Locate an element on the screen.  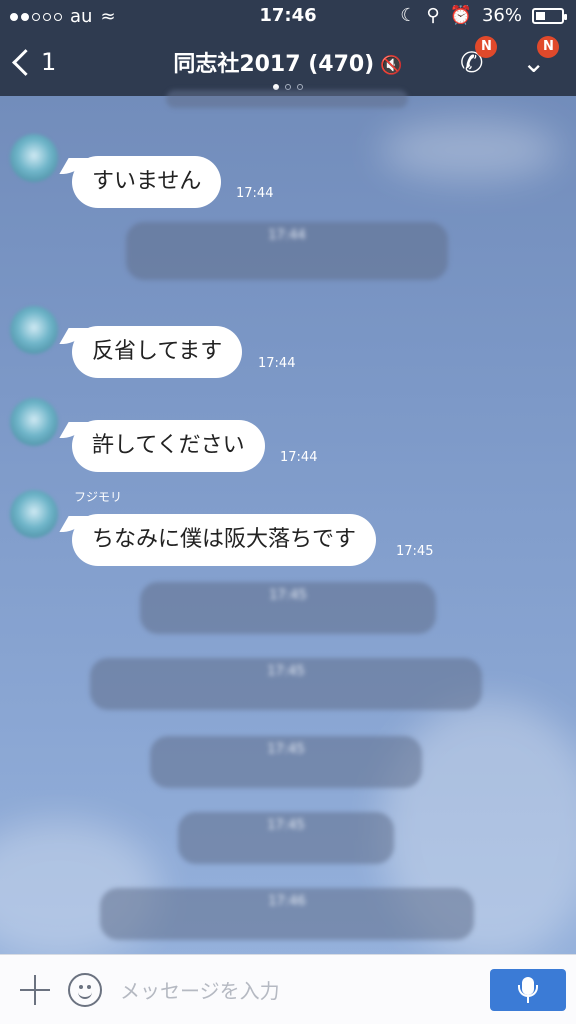
voice-input-button is located at coordinates (528, 990).